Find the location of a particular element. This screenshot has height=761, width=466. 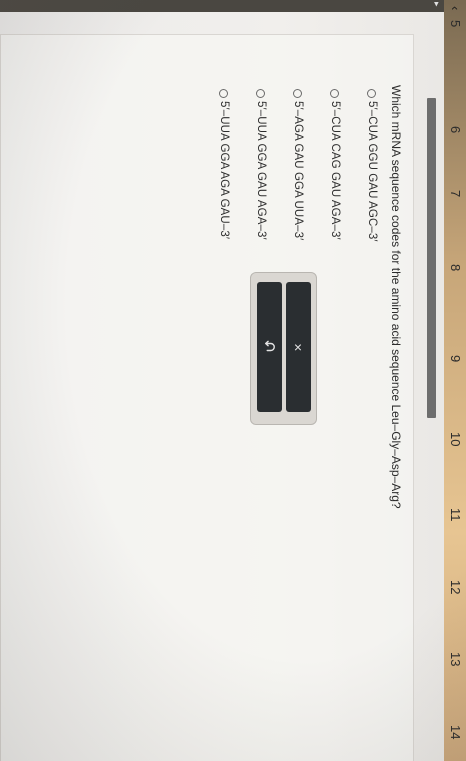

question-nav-item: 9 is located at coordinates (455, 358).